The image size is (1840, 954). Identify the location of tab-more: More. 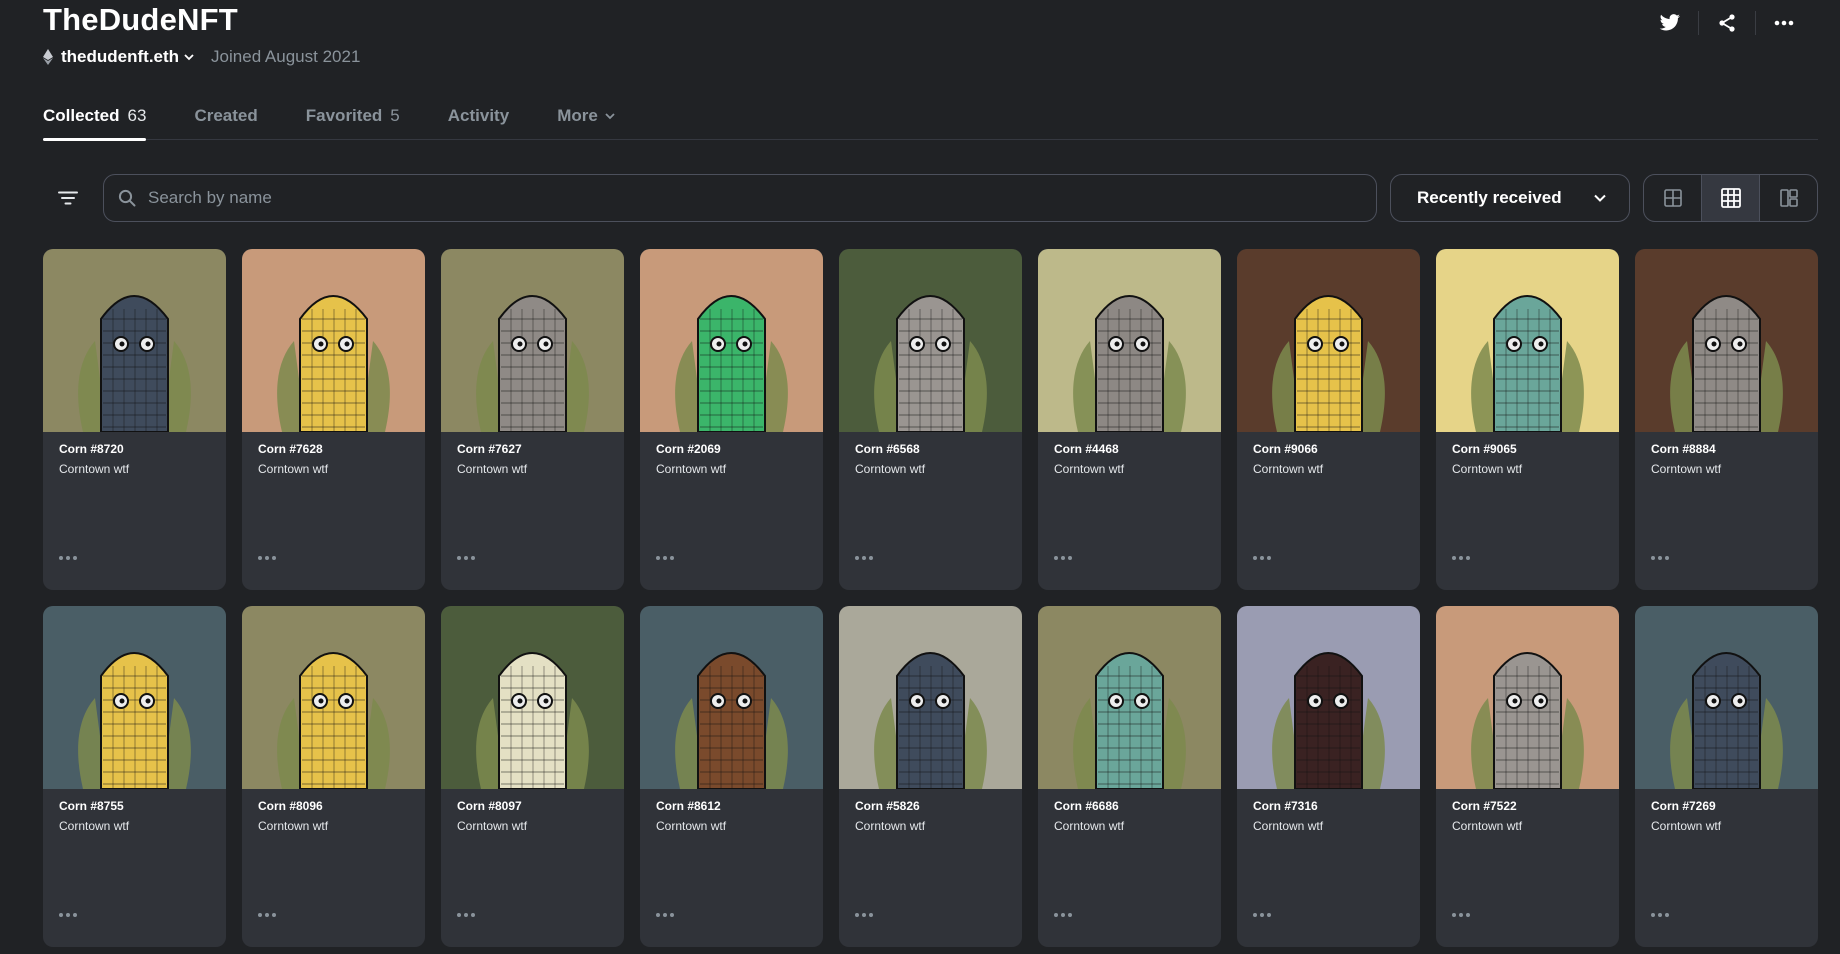
(586, 120).